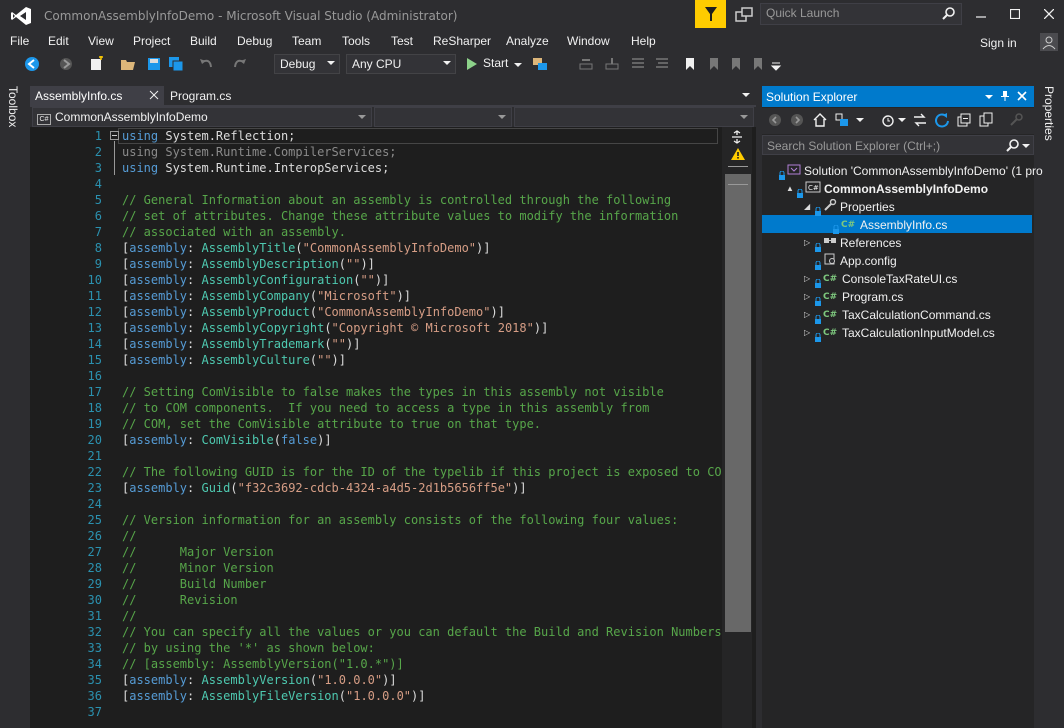 Image resolution: width=1064 pixels, height=728 pixels. I want to click on forward-icon, so click(797, 120).